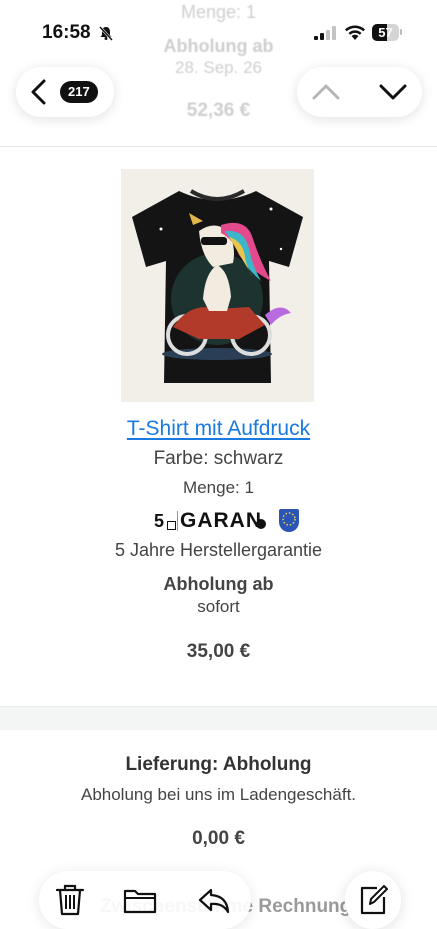 Image resolution: width=437 pixels, height=929 pixels. I want to click on pickup-value: sofort, so click(218, 606).